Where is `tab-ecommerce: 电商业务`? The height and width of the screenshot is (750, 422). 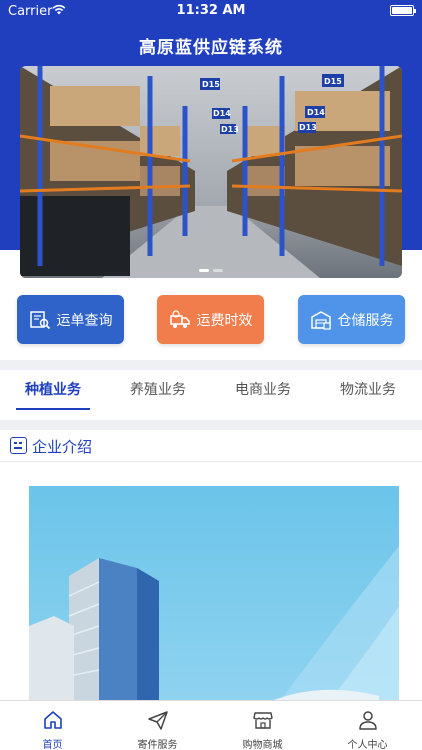 tab-ecommerce: 电商业务 is located at coordinates (263, 395).